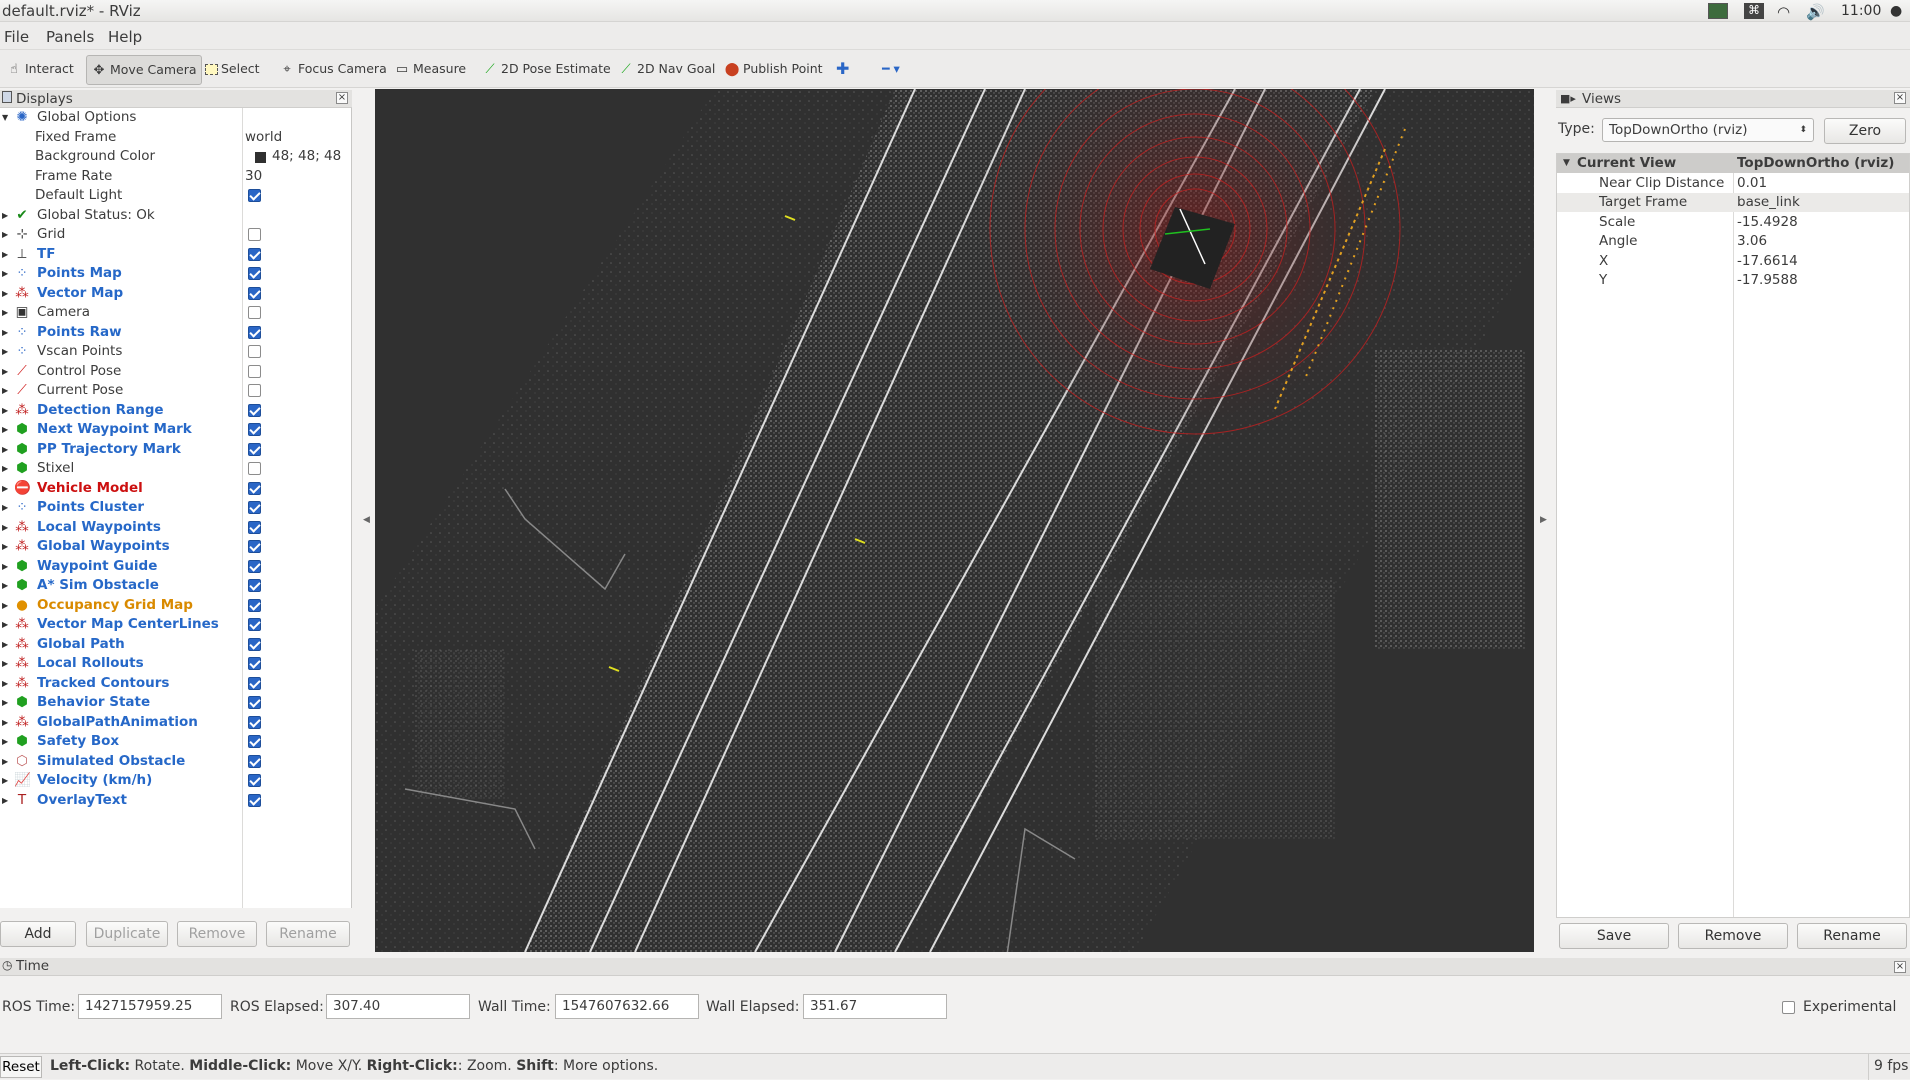 The image size is (1910, 1080). I want to click on global-status-row: ▶ ✔ Global Status: Ok, so click(176, 215).